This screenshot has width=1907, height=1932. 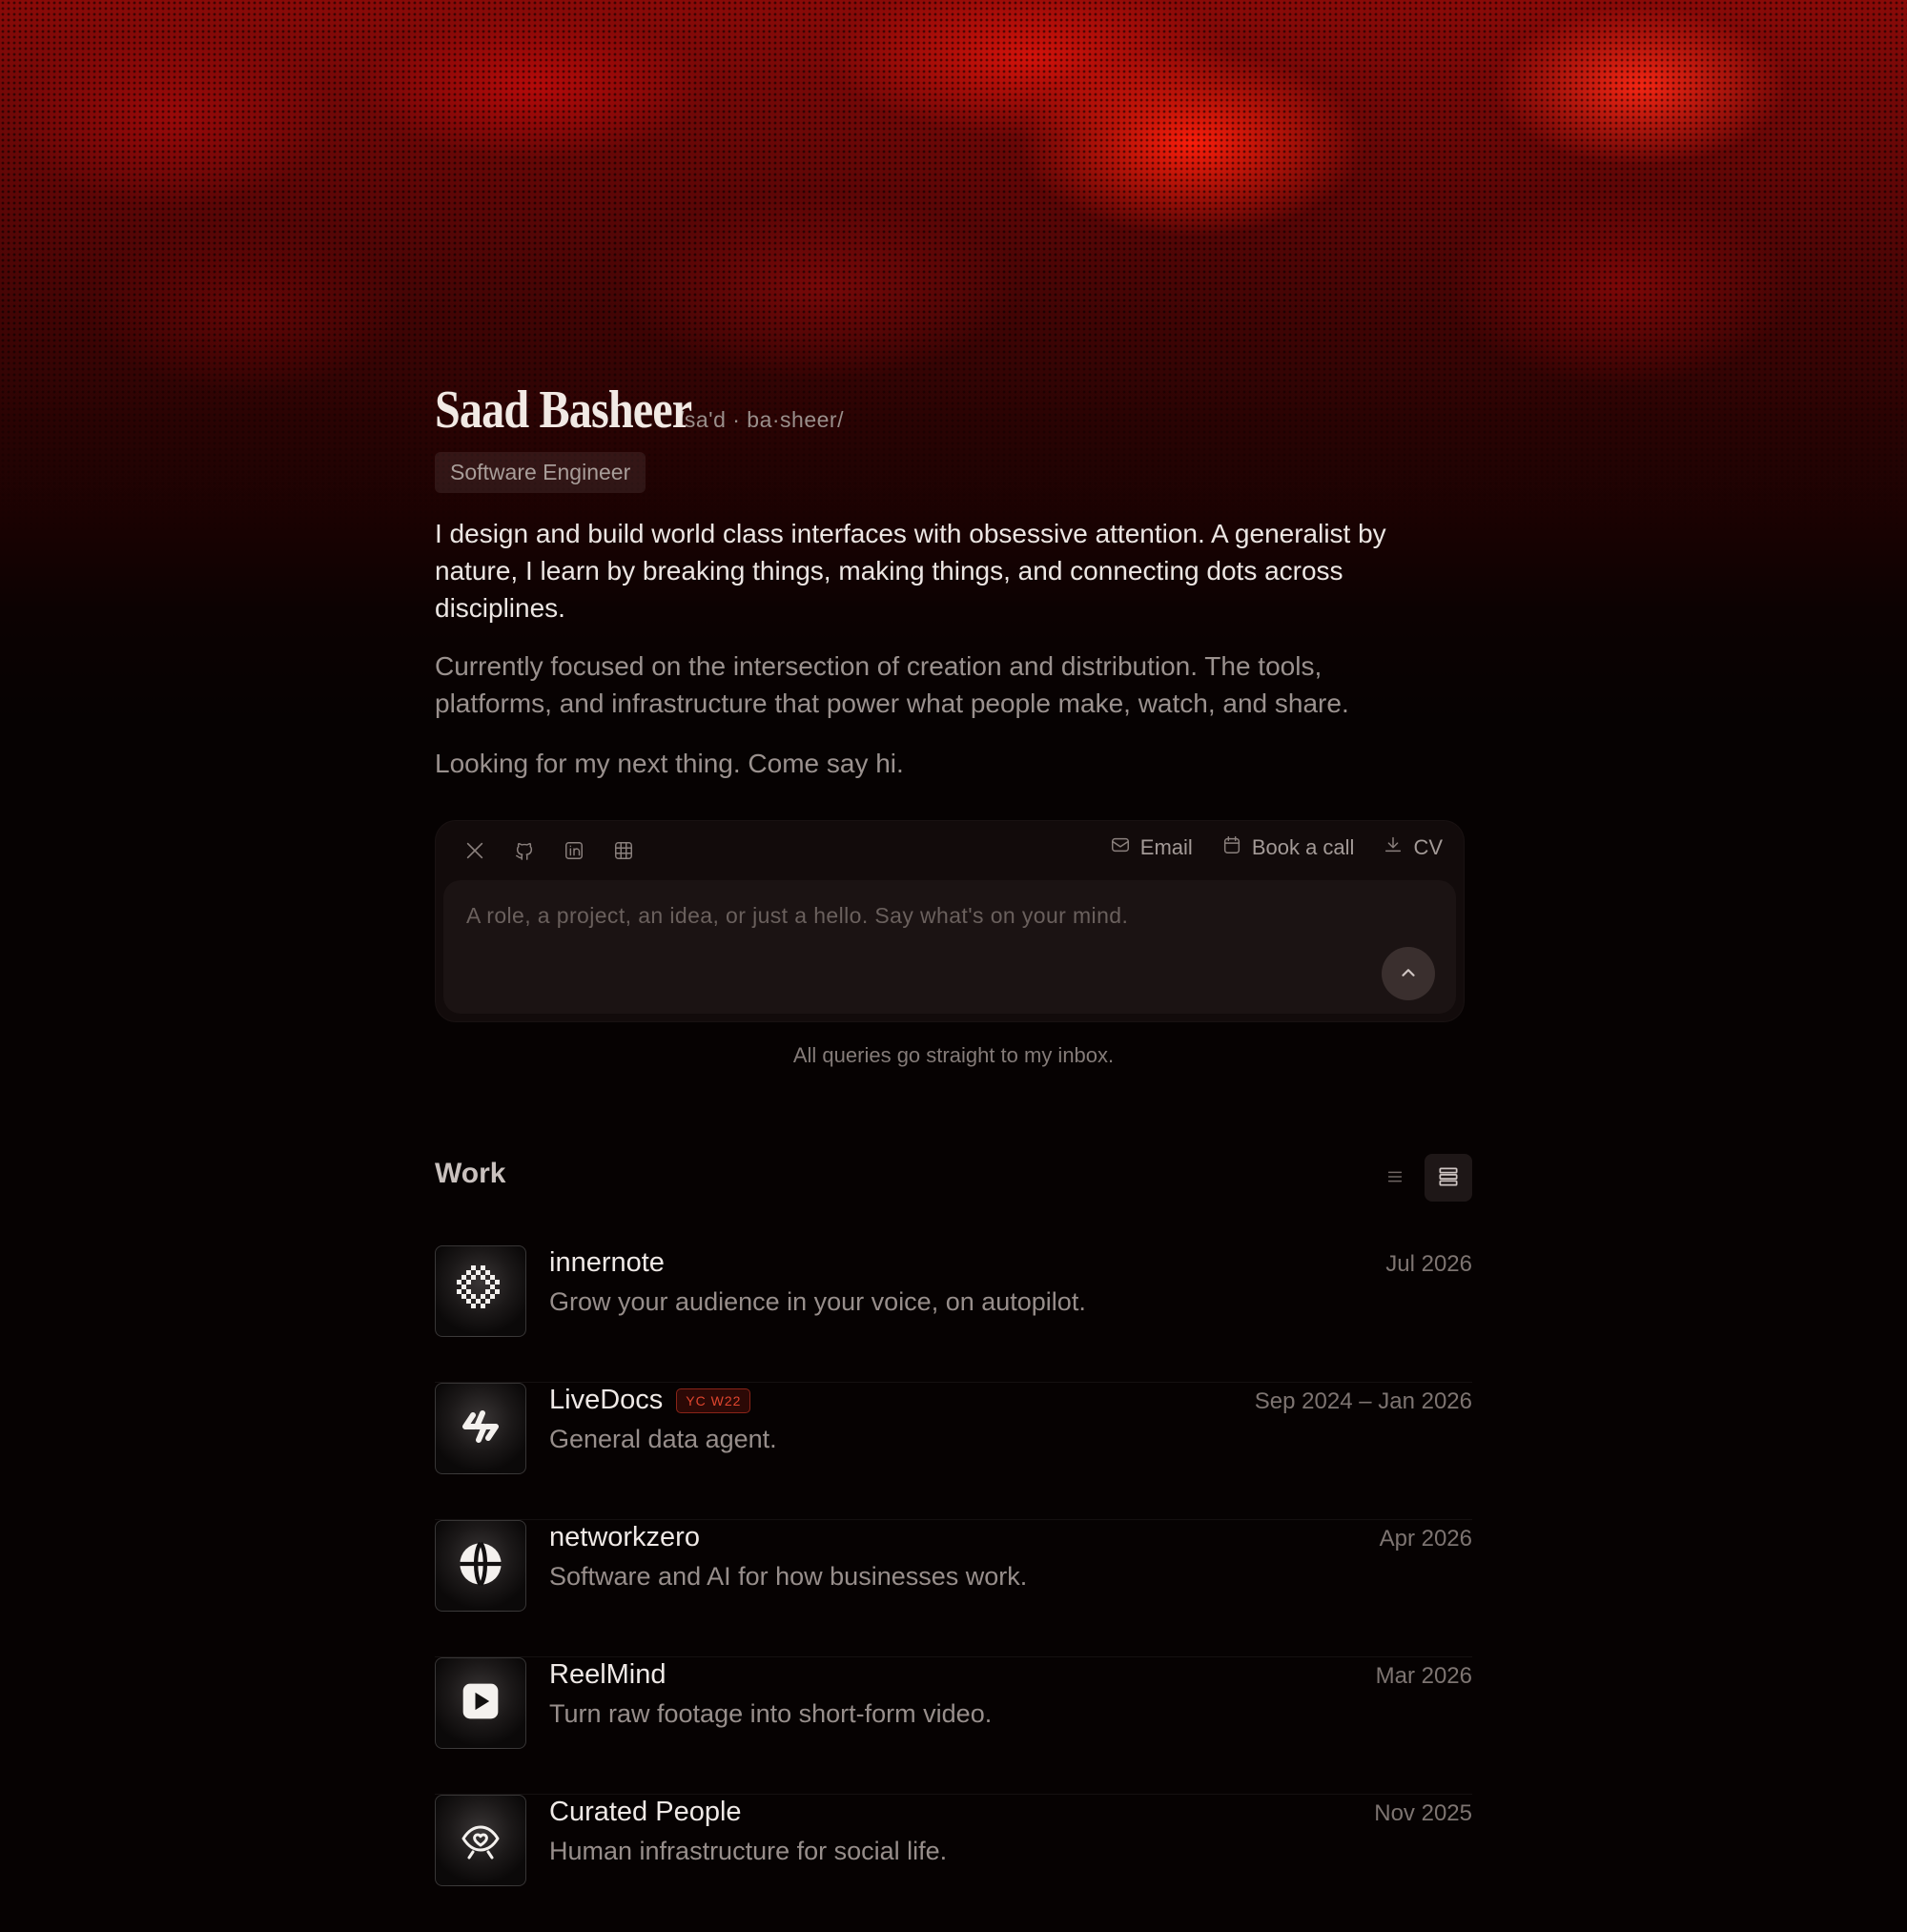 I want to click on calendar-icon, so click(x=1231, y=847).